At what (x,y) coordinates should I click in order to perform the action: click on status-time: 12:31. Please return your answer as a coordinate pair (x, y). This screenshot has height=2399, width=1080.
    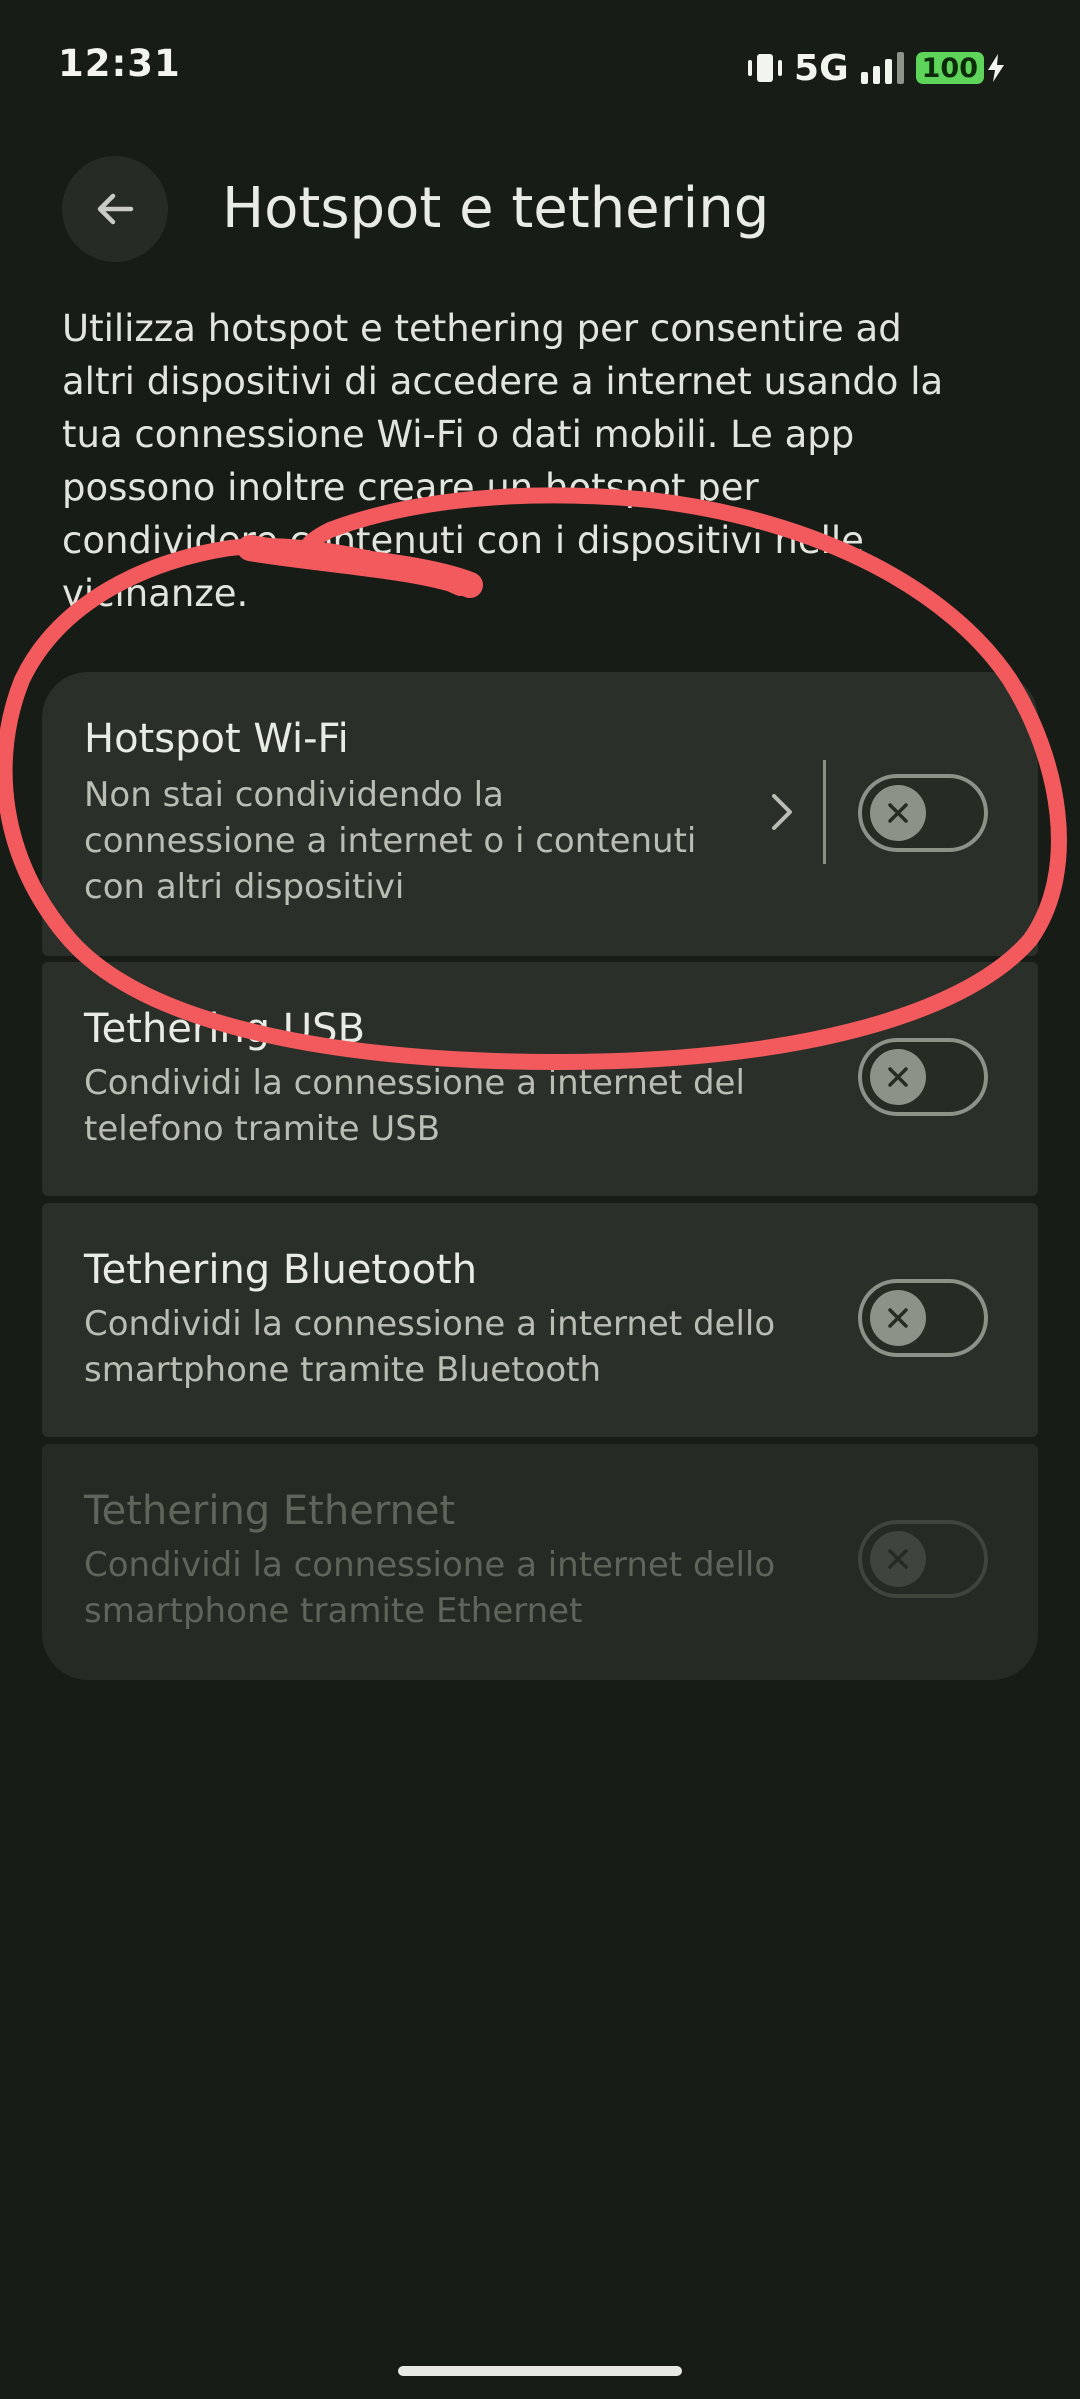
    Looking at the image, I should click on (119, 63).